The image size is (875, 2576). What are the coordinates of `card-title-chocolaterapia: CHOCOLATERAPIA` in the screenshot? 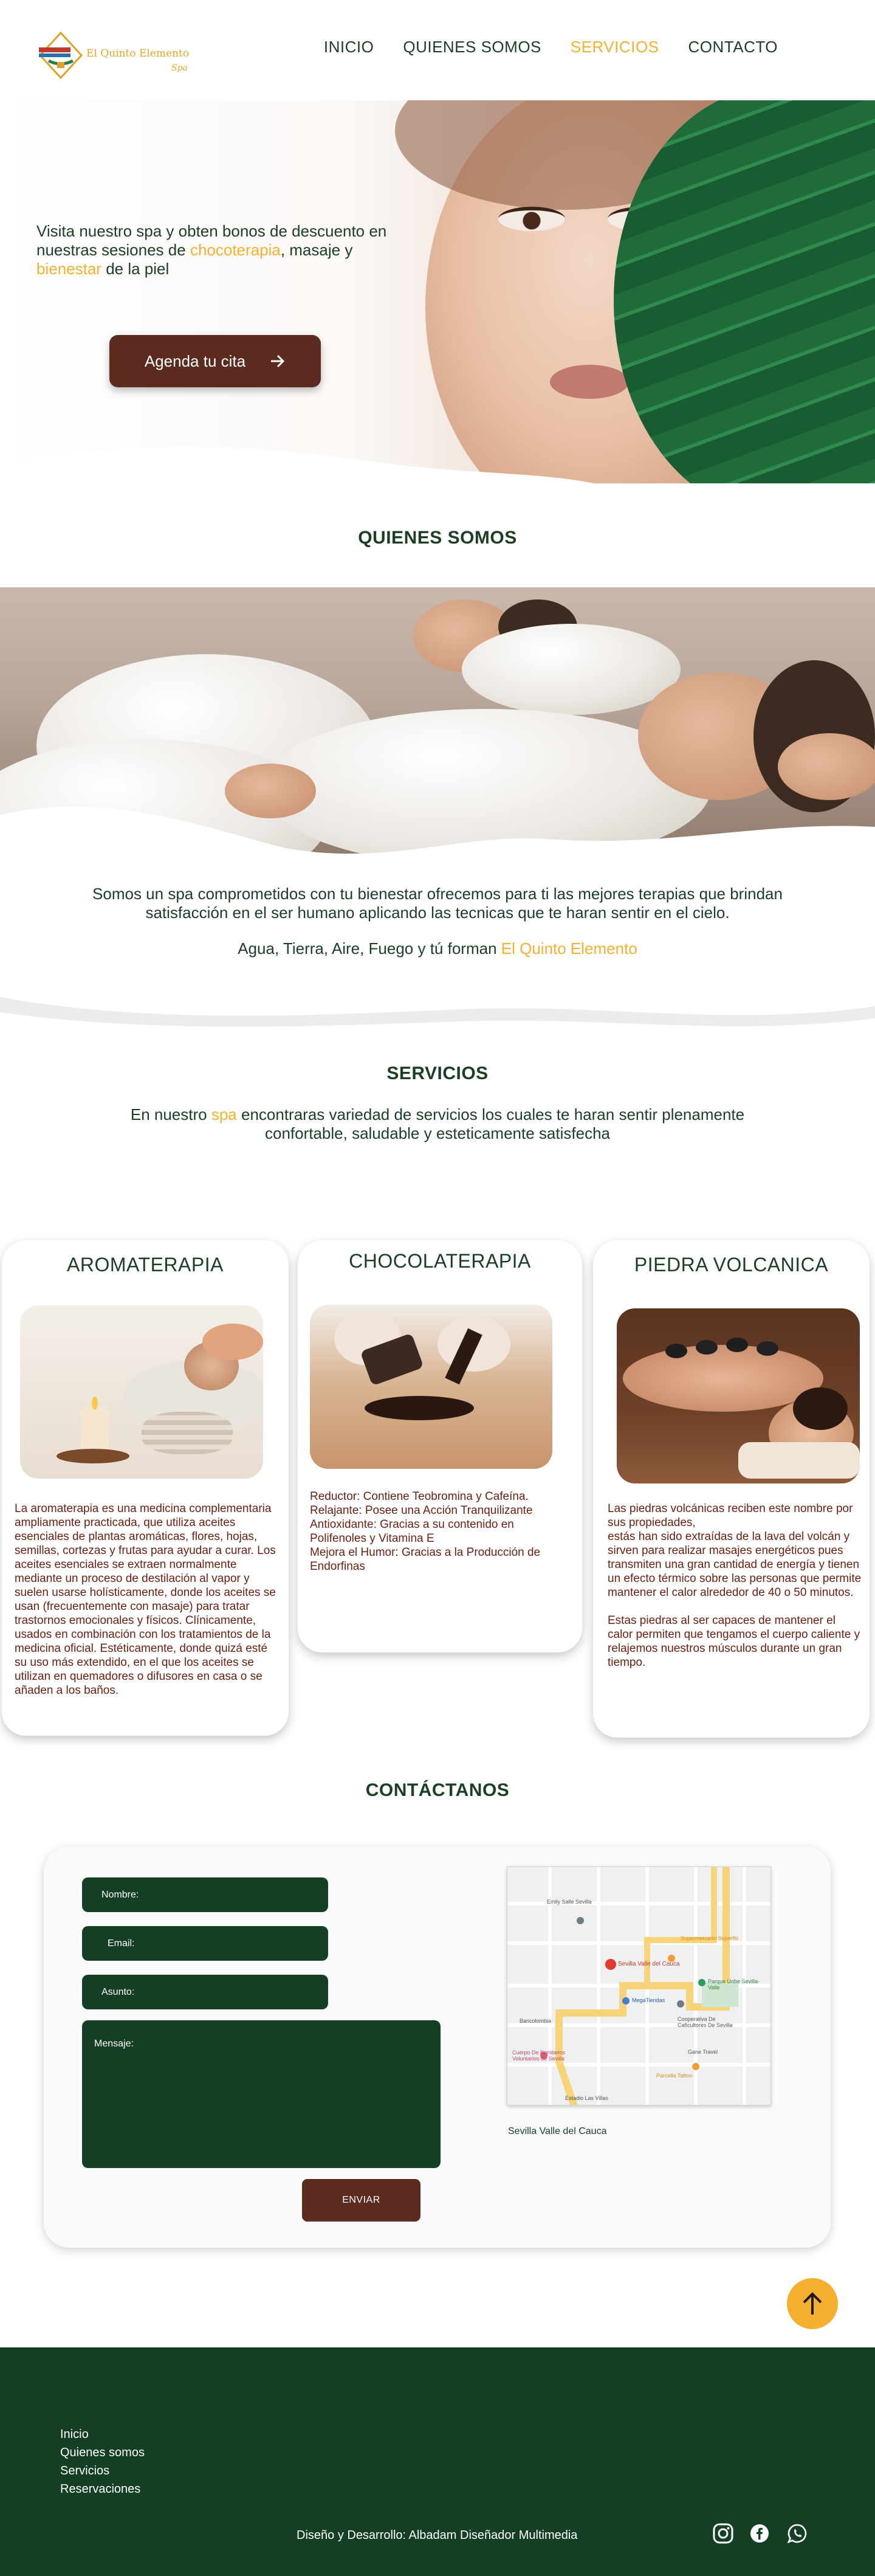 It's located at (440, 1261).